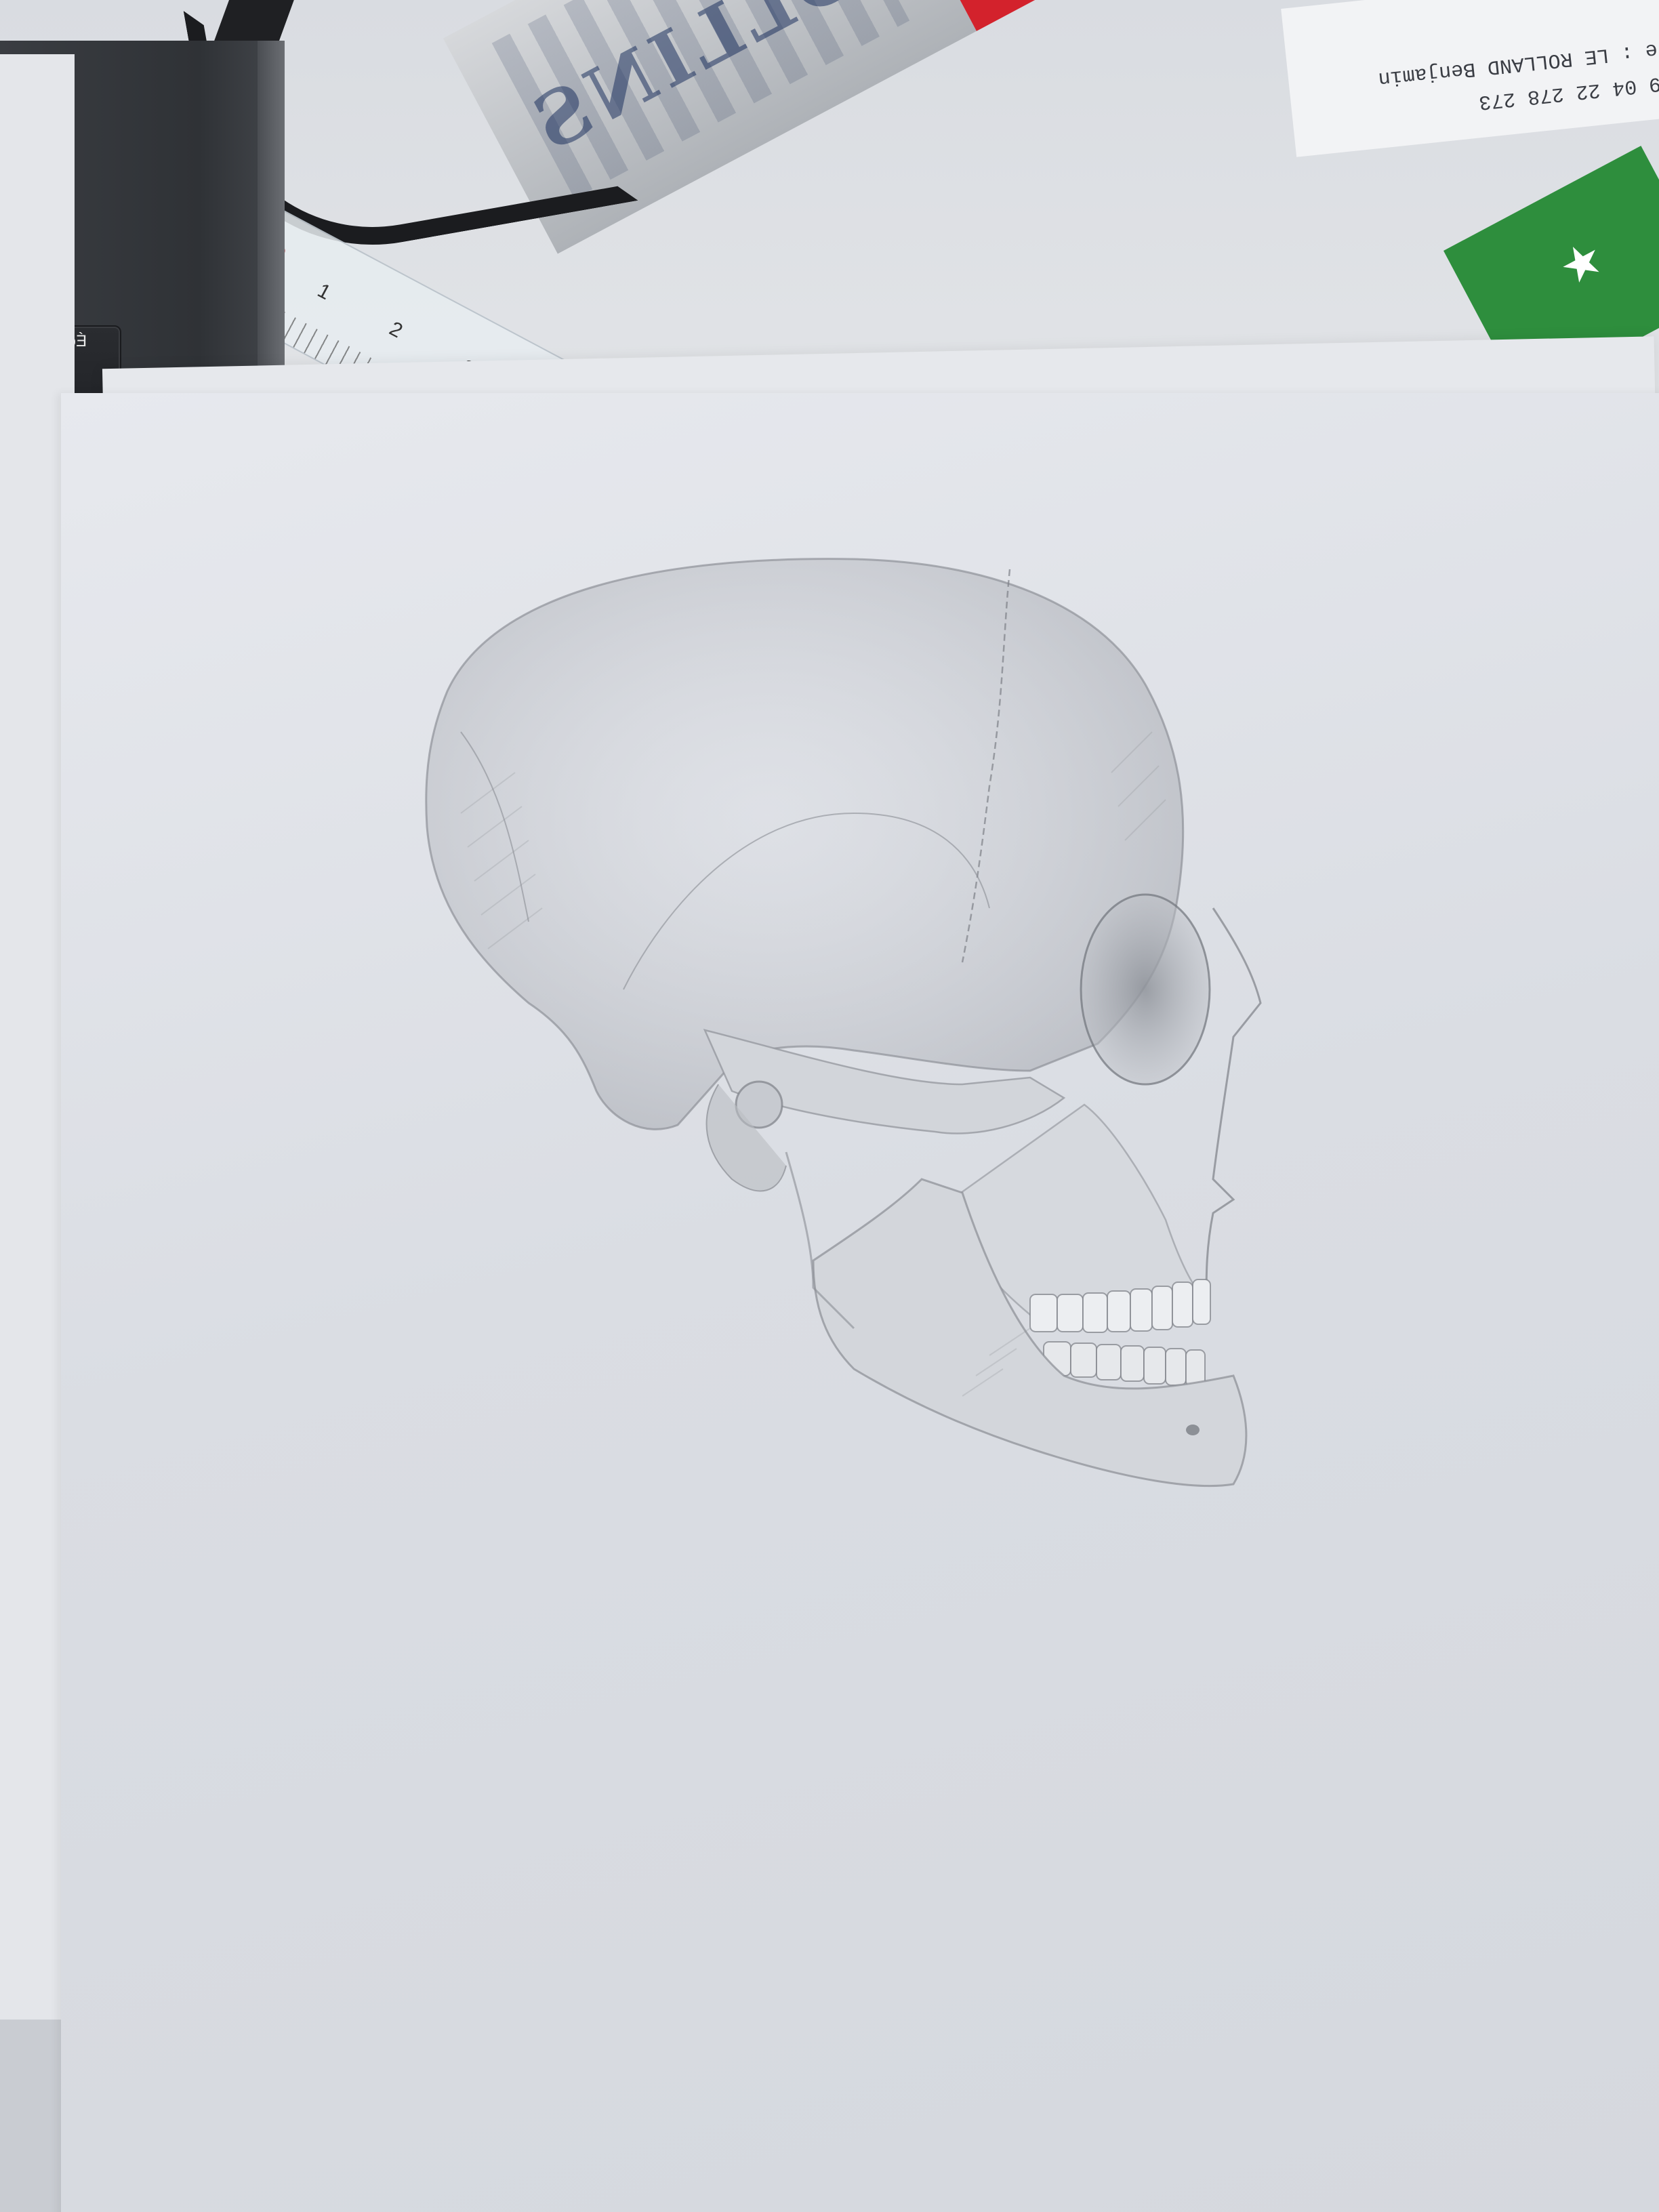 This screenshot has width=1659, height=2212. What do you see at coordinates (396, 330) in the screenshot?
I see `ruler-number: 2` at bounding box center [396, 330].